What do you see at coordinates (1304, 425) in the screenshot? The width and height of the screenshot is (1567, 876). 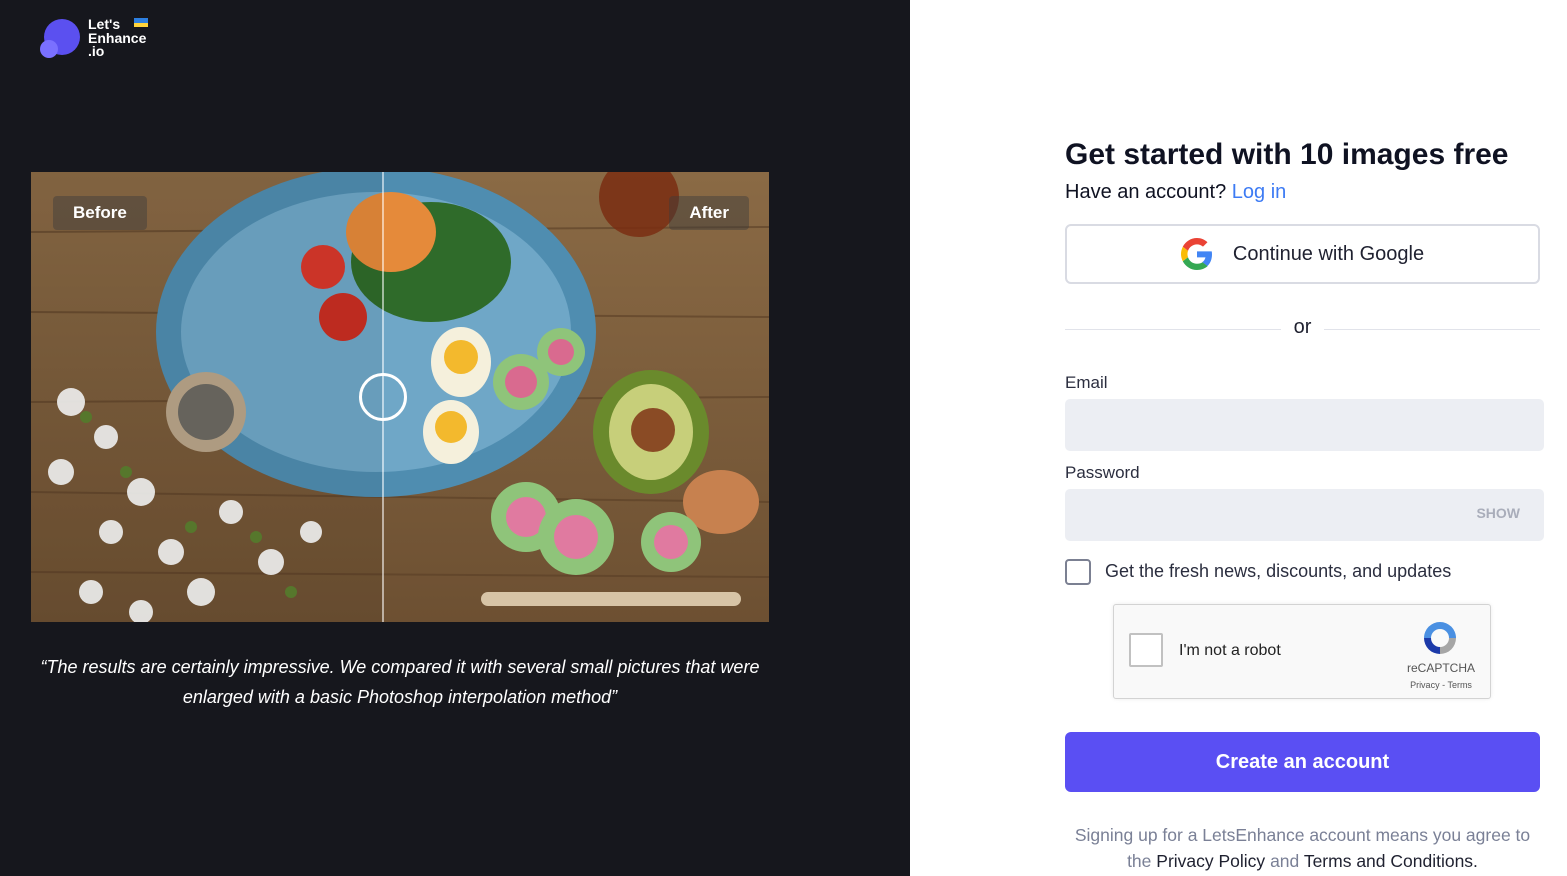 I see `email-field` at bounding box center [1304, 425].